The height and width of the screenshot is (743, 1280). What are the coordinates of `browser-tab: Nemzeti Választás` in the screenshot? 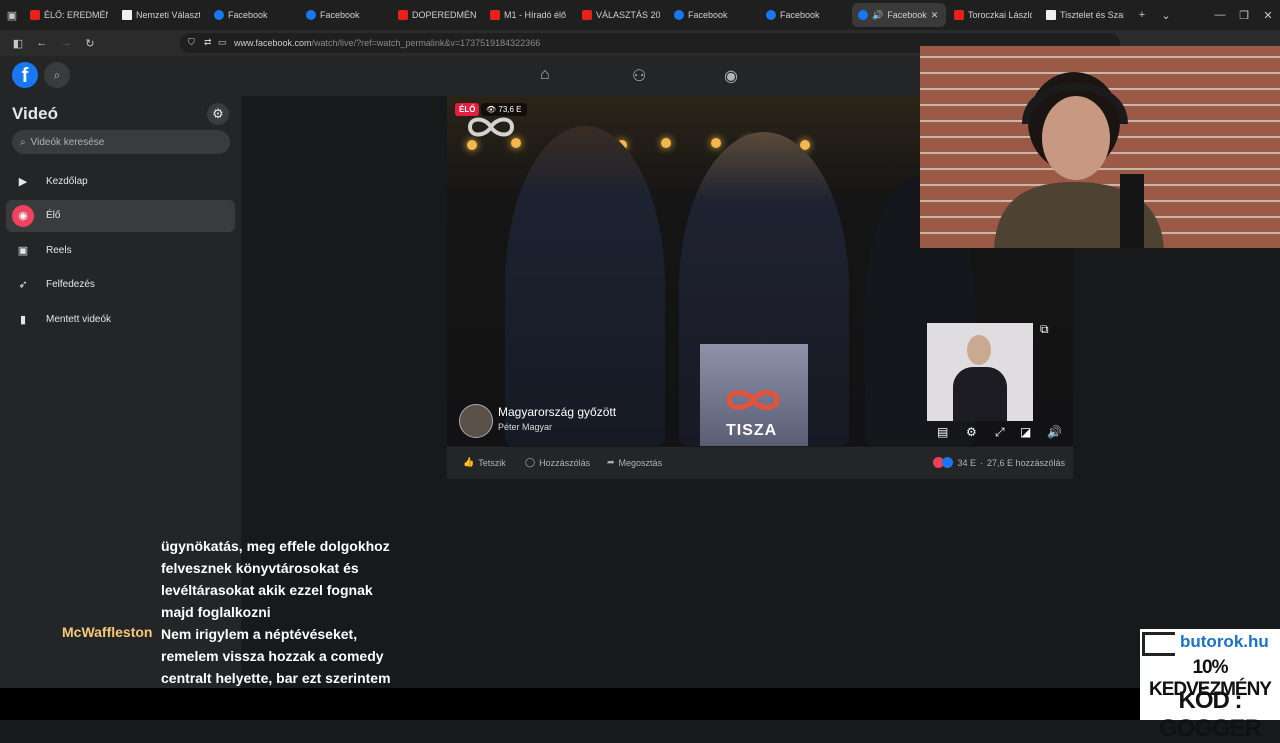 It's located at (161, 15).